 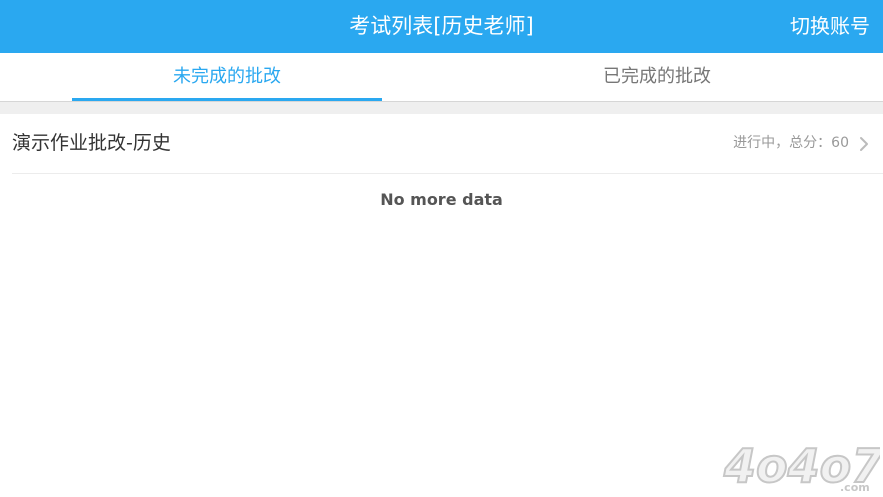 I want to click on section-gap, so click(x=441, y=108).